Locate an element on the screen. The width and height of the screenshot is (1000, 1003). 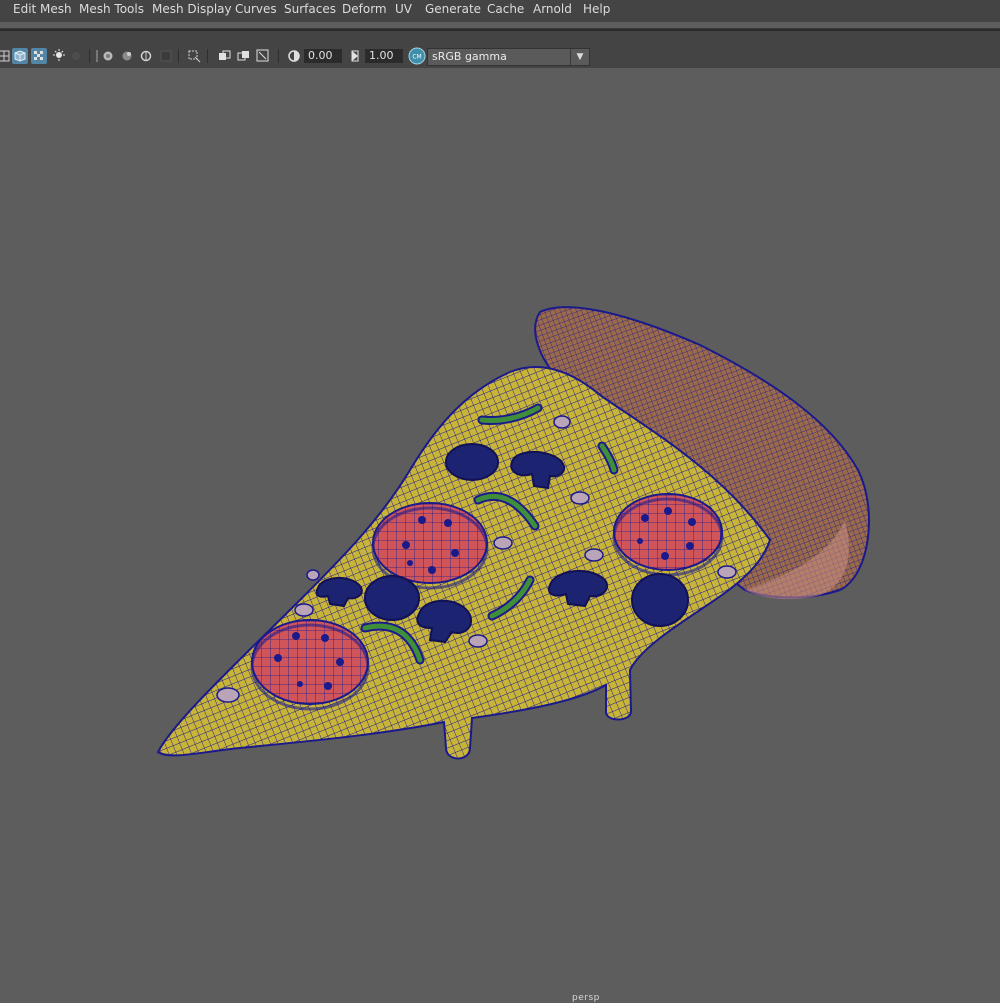
menu-generate: Generate is located at coordinates (453, 9).